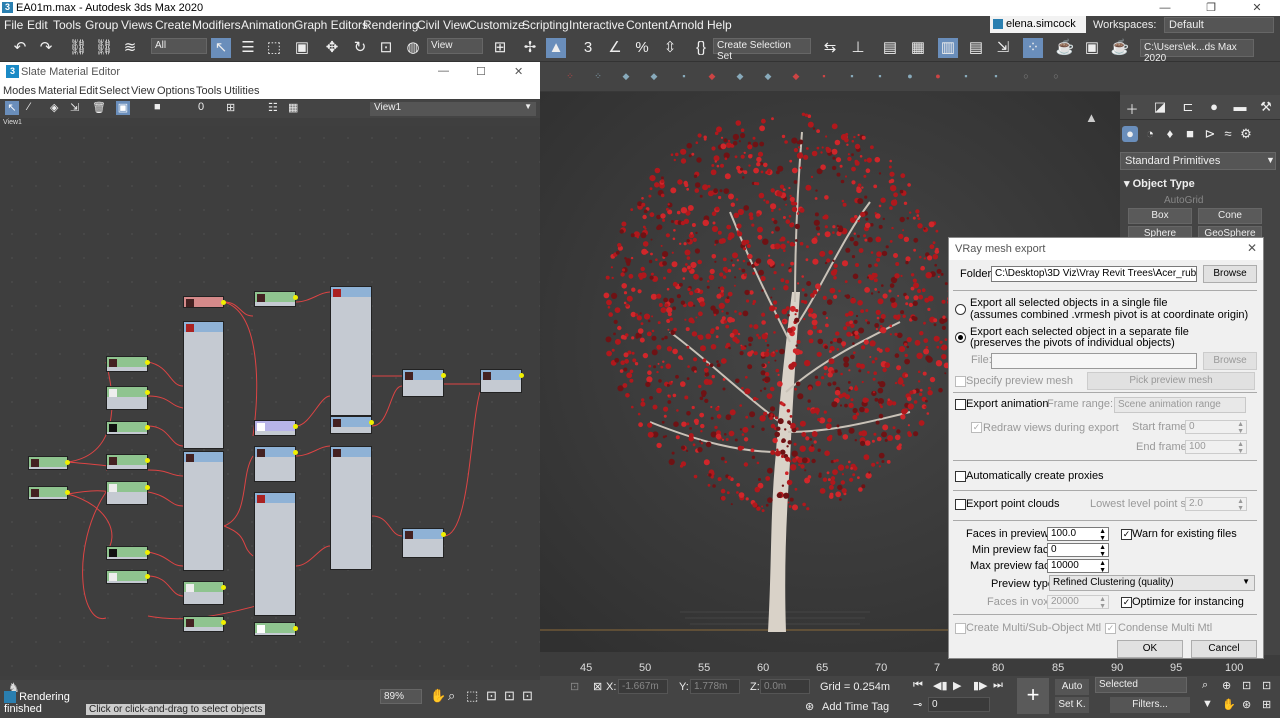 This screenshot has width=1280, height=718. I want to click on percent-snap-icon: %, so click(642, 48).